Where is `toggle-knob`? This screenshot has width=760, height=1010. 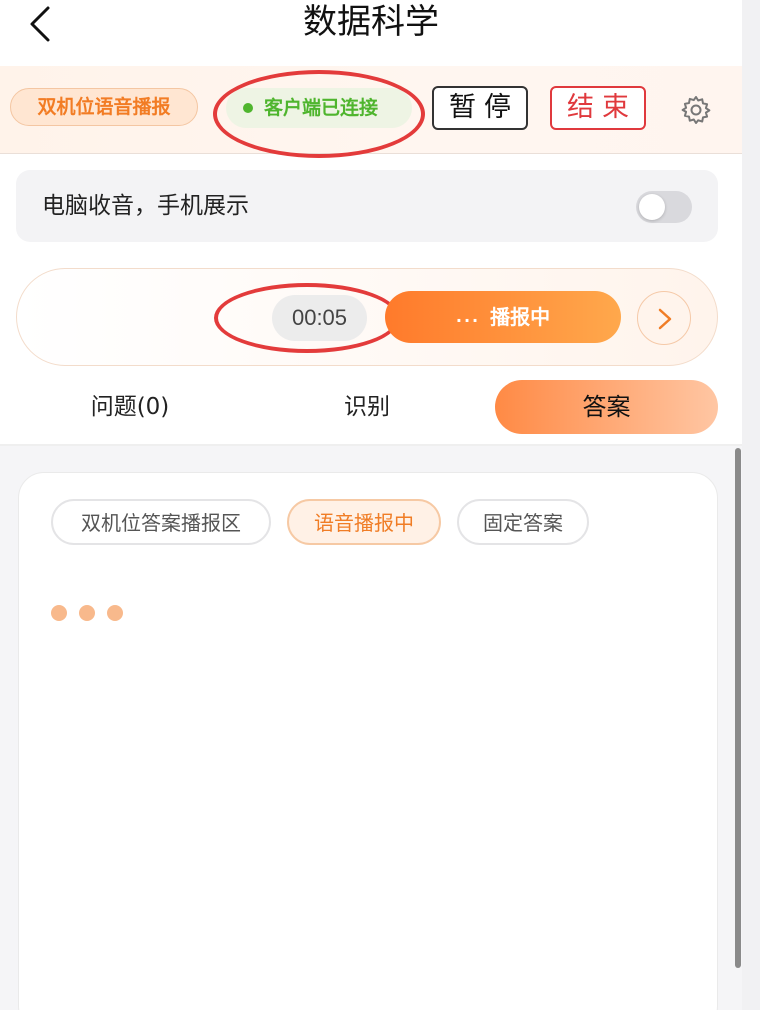 toggle-knob is located at coordinates (652, 207).